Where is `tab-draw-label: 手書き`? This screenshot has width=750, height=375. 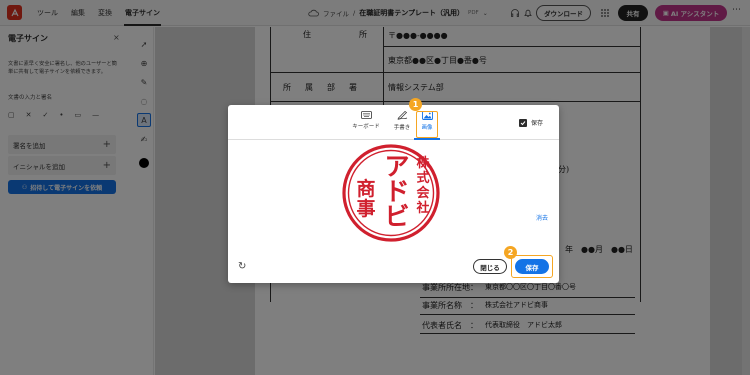
tab-draw-label: 手書き is located at coordinates (402, 128).